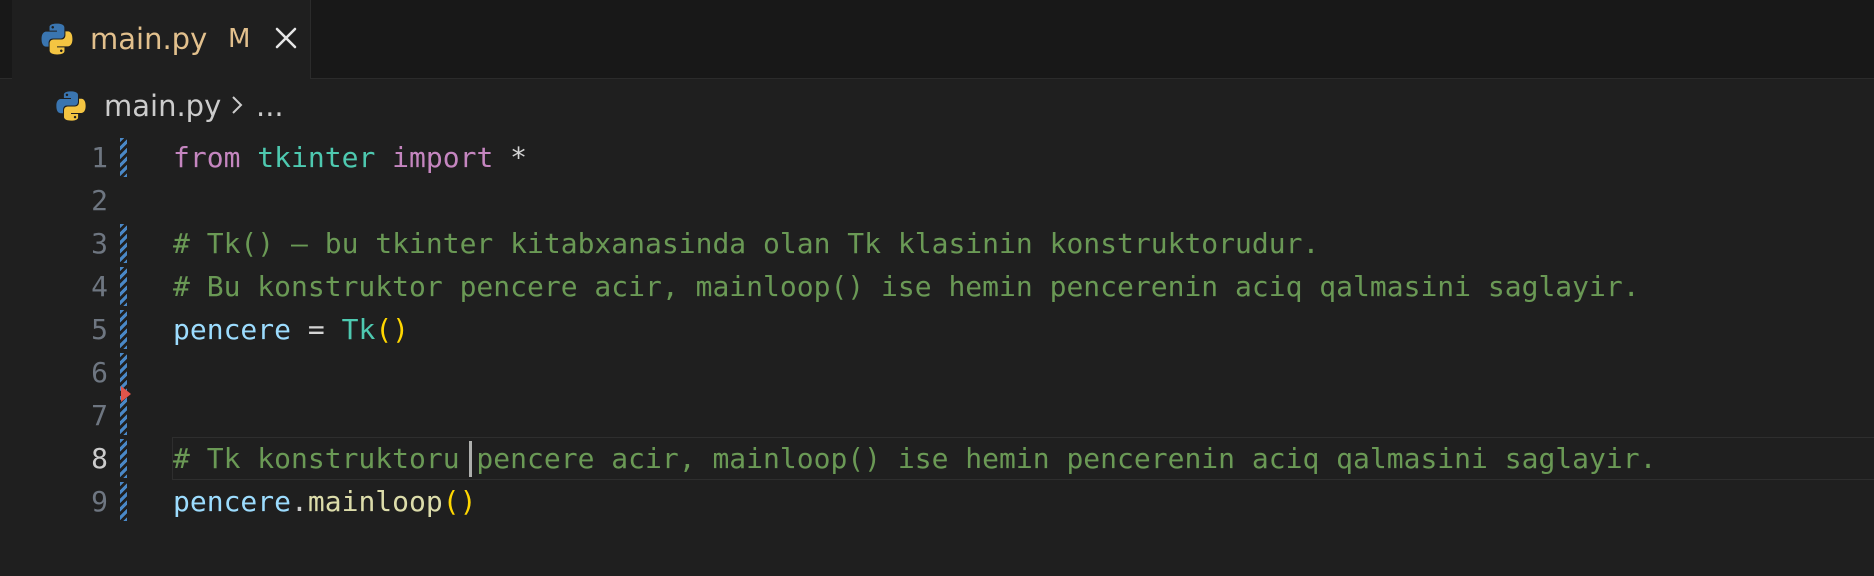 Image resolution: width=1874 pixels, height=576 pixels. What do you see at coordinates (99, 458) in the screenshot?
I see `line-number: 8` at bounding box center [99, 458].